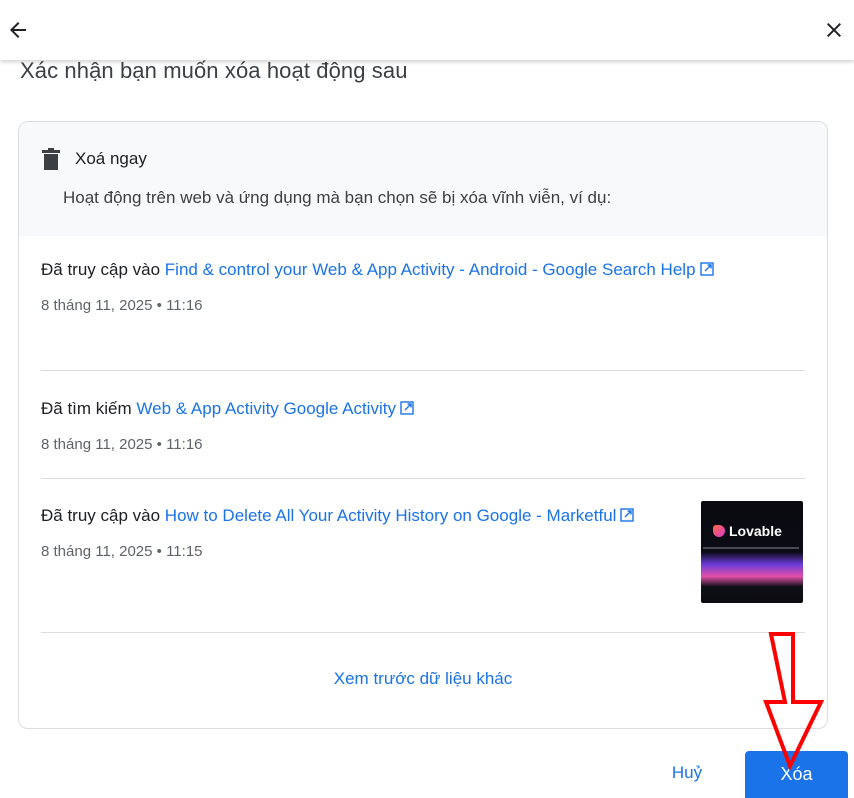  I want to click on preview-more-link: Xem trước dữ liệu khác, so click(423, 679).